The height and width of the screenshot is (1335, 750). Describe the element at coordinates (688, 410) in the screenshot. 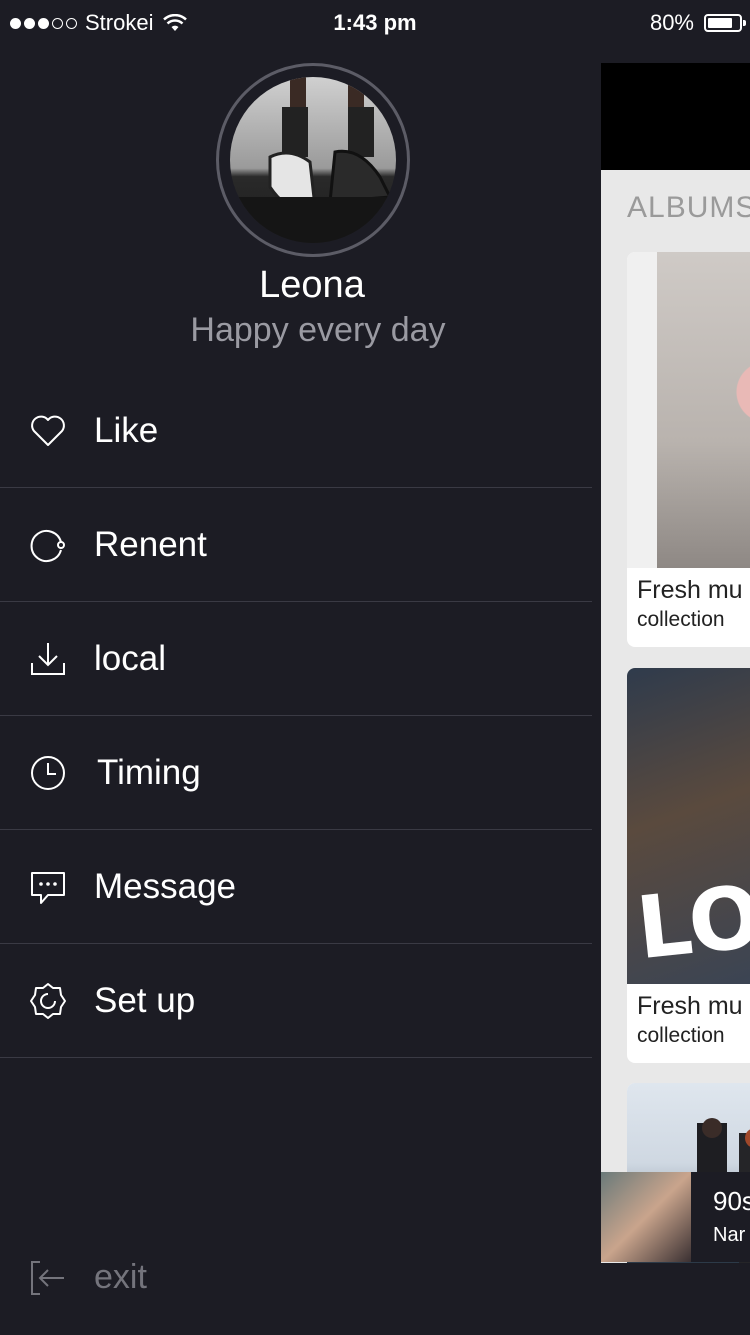

I see `album-cover` at that location.